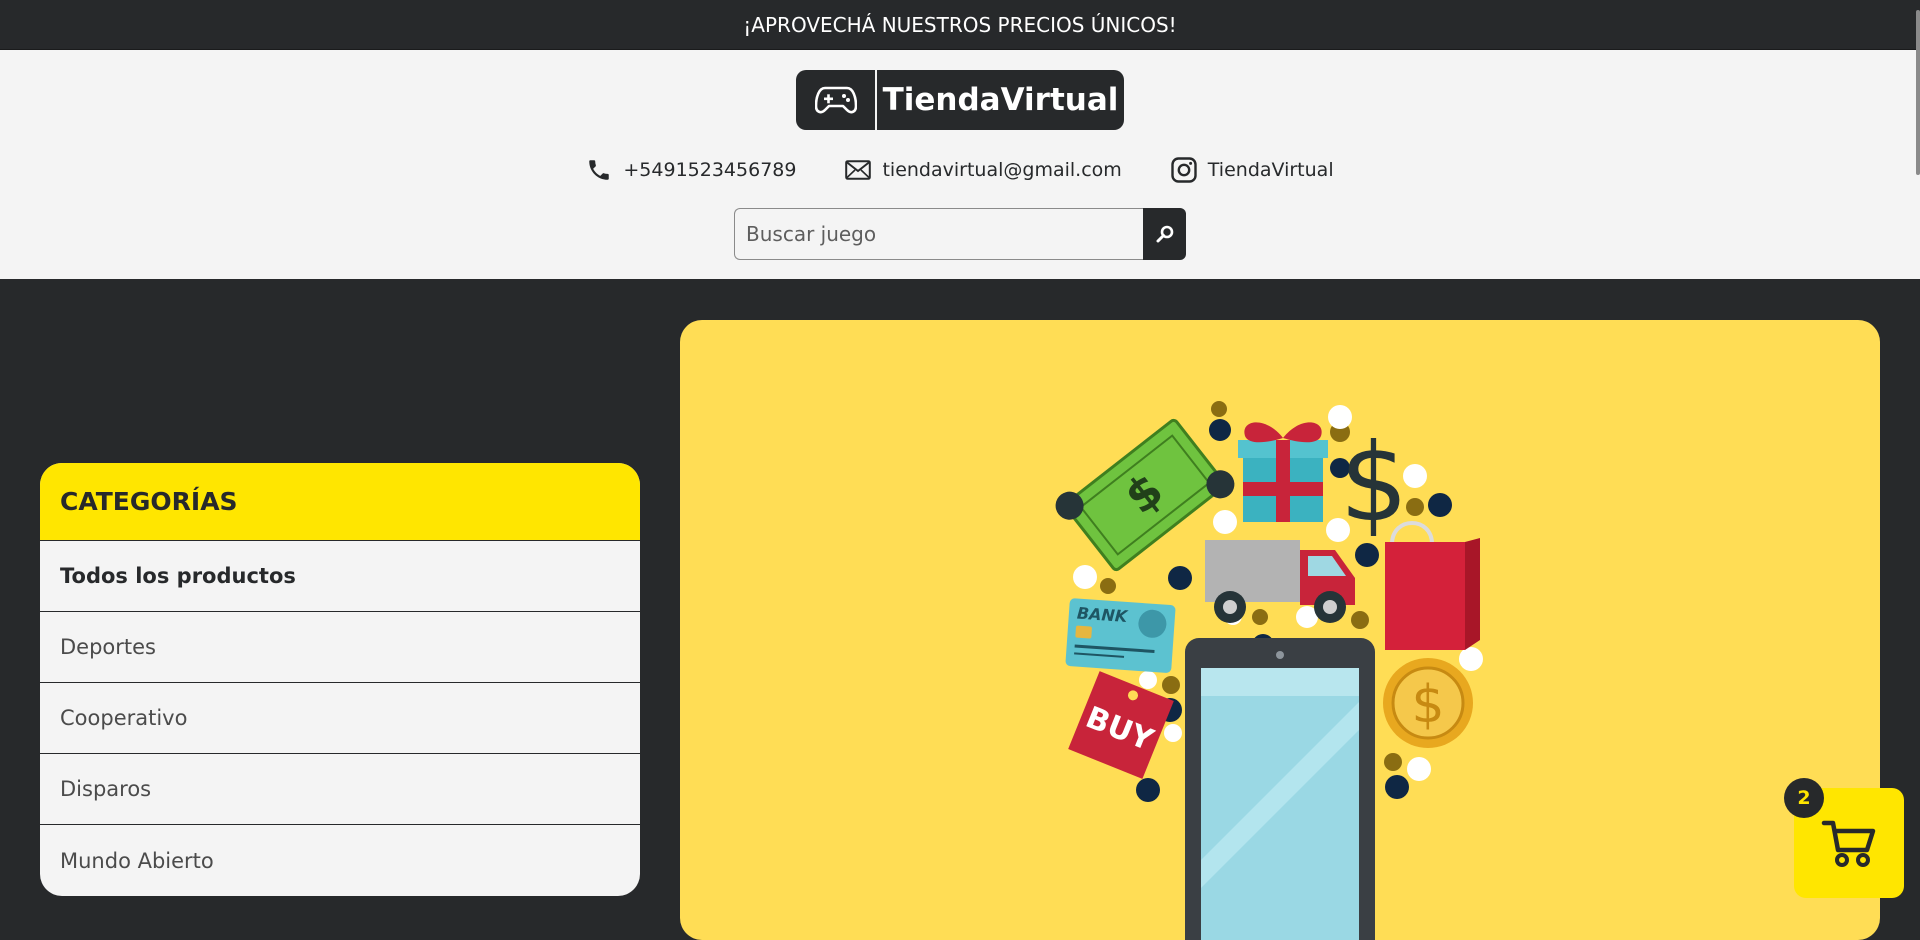  I want to click on tablet-illustration, so click(1280, 789).